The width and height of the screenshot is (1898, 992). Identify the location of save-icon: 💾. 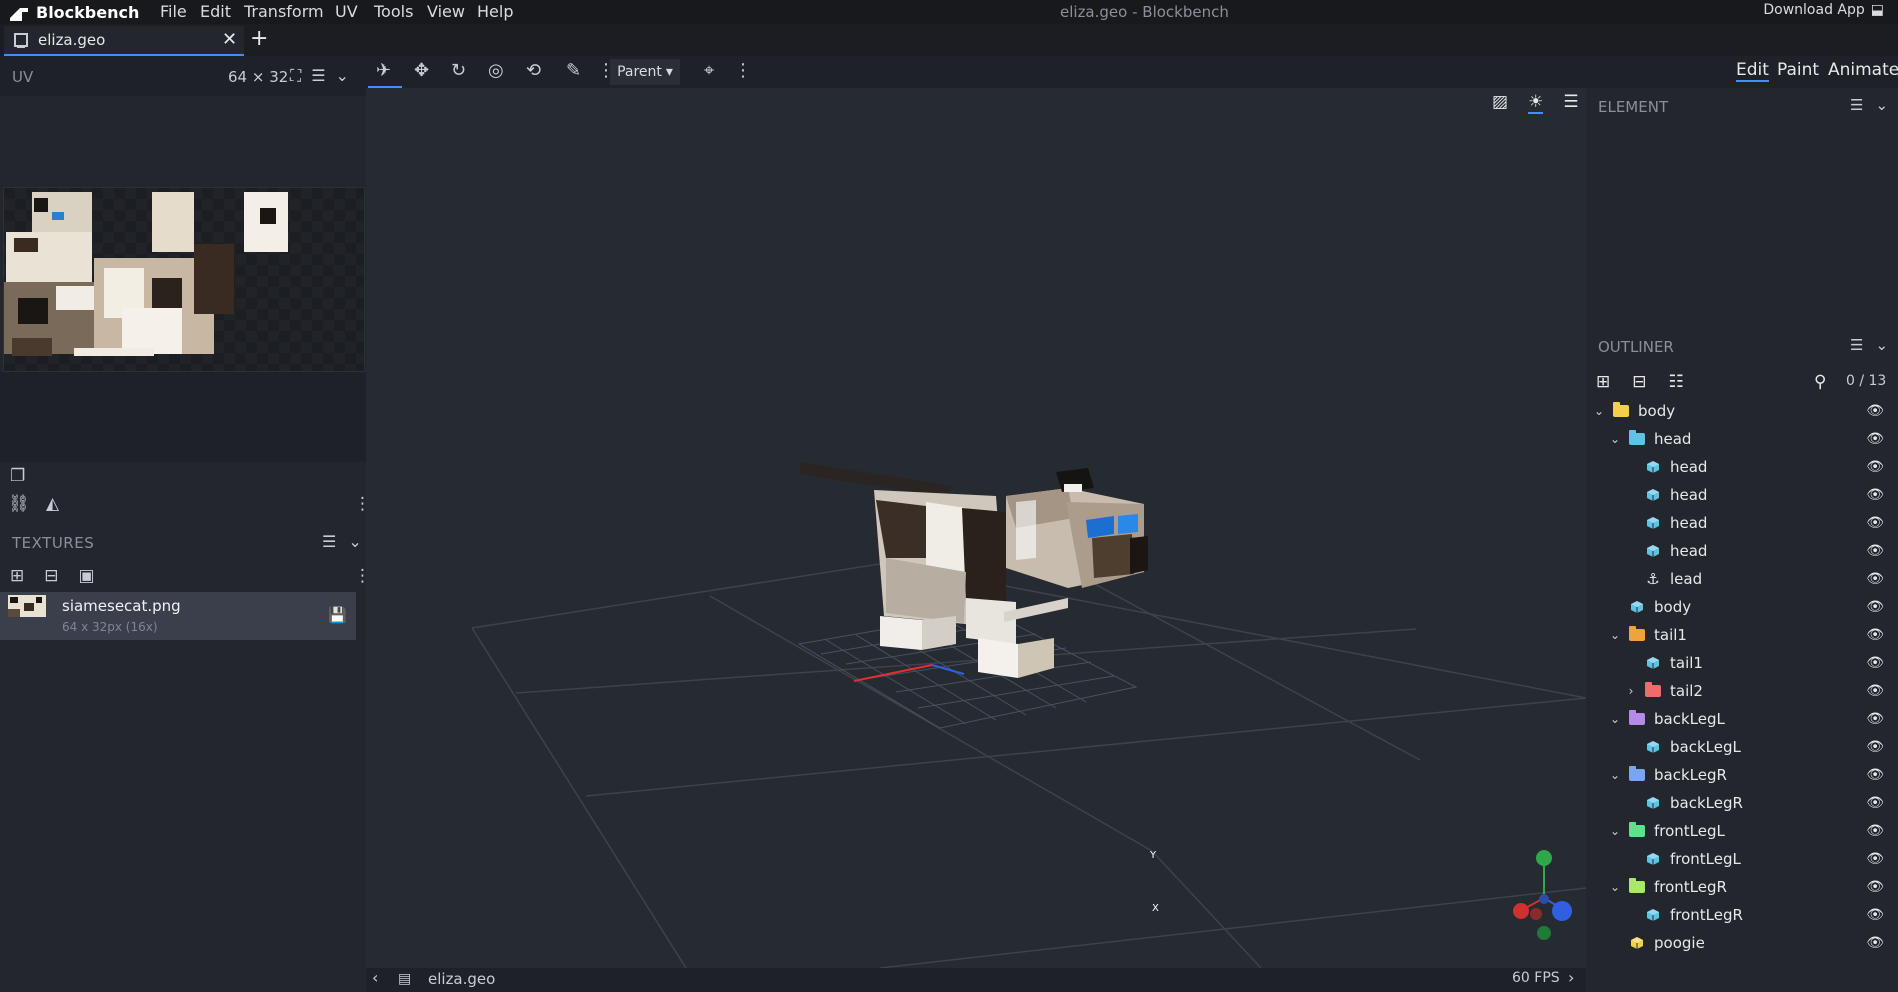
(337, 615).